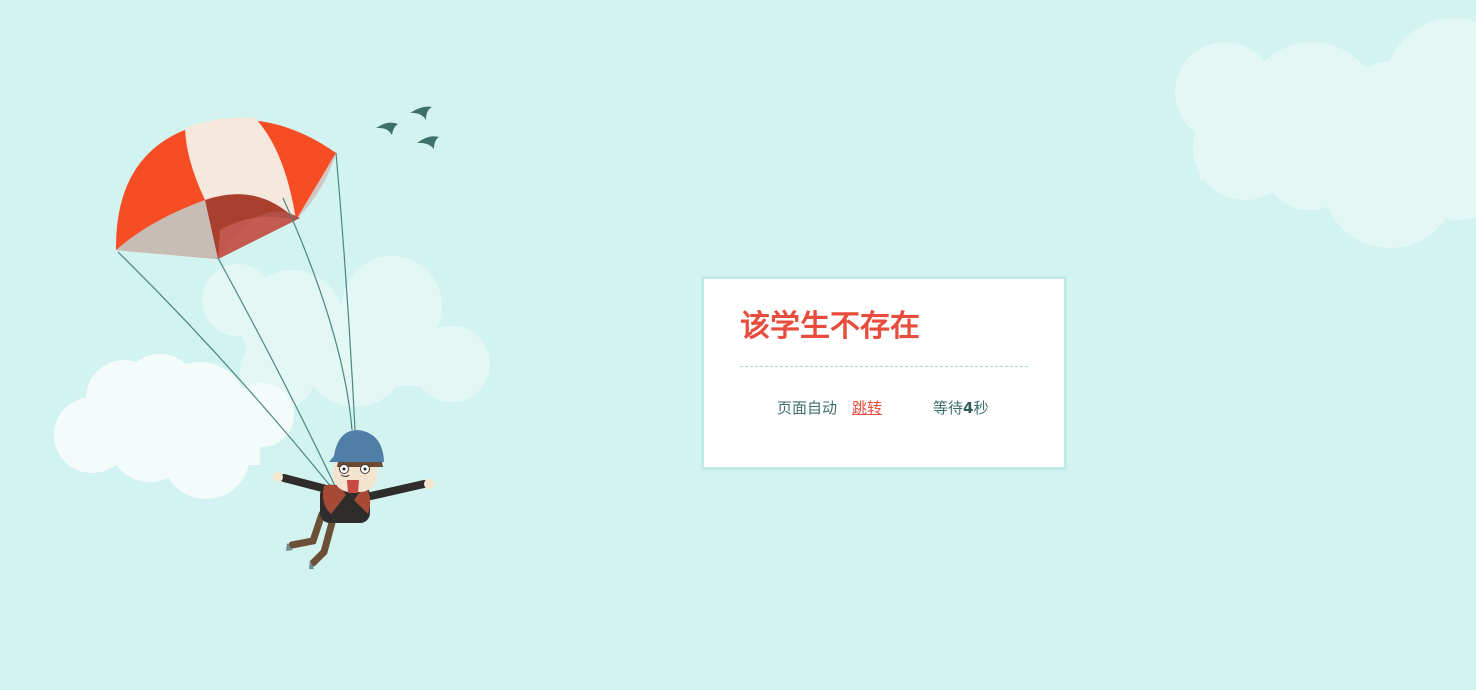 Image resolution: width=1476 pixels, height=690 pixels. Describe the element at coordinates (968, 408) in the screenshot. I see `countdown-seconds: 4` at that location.